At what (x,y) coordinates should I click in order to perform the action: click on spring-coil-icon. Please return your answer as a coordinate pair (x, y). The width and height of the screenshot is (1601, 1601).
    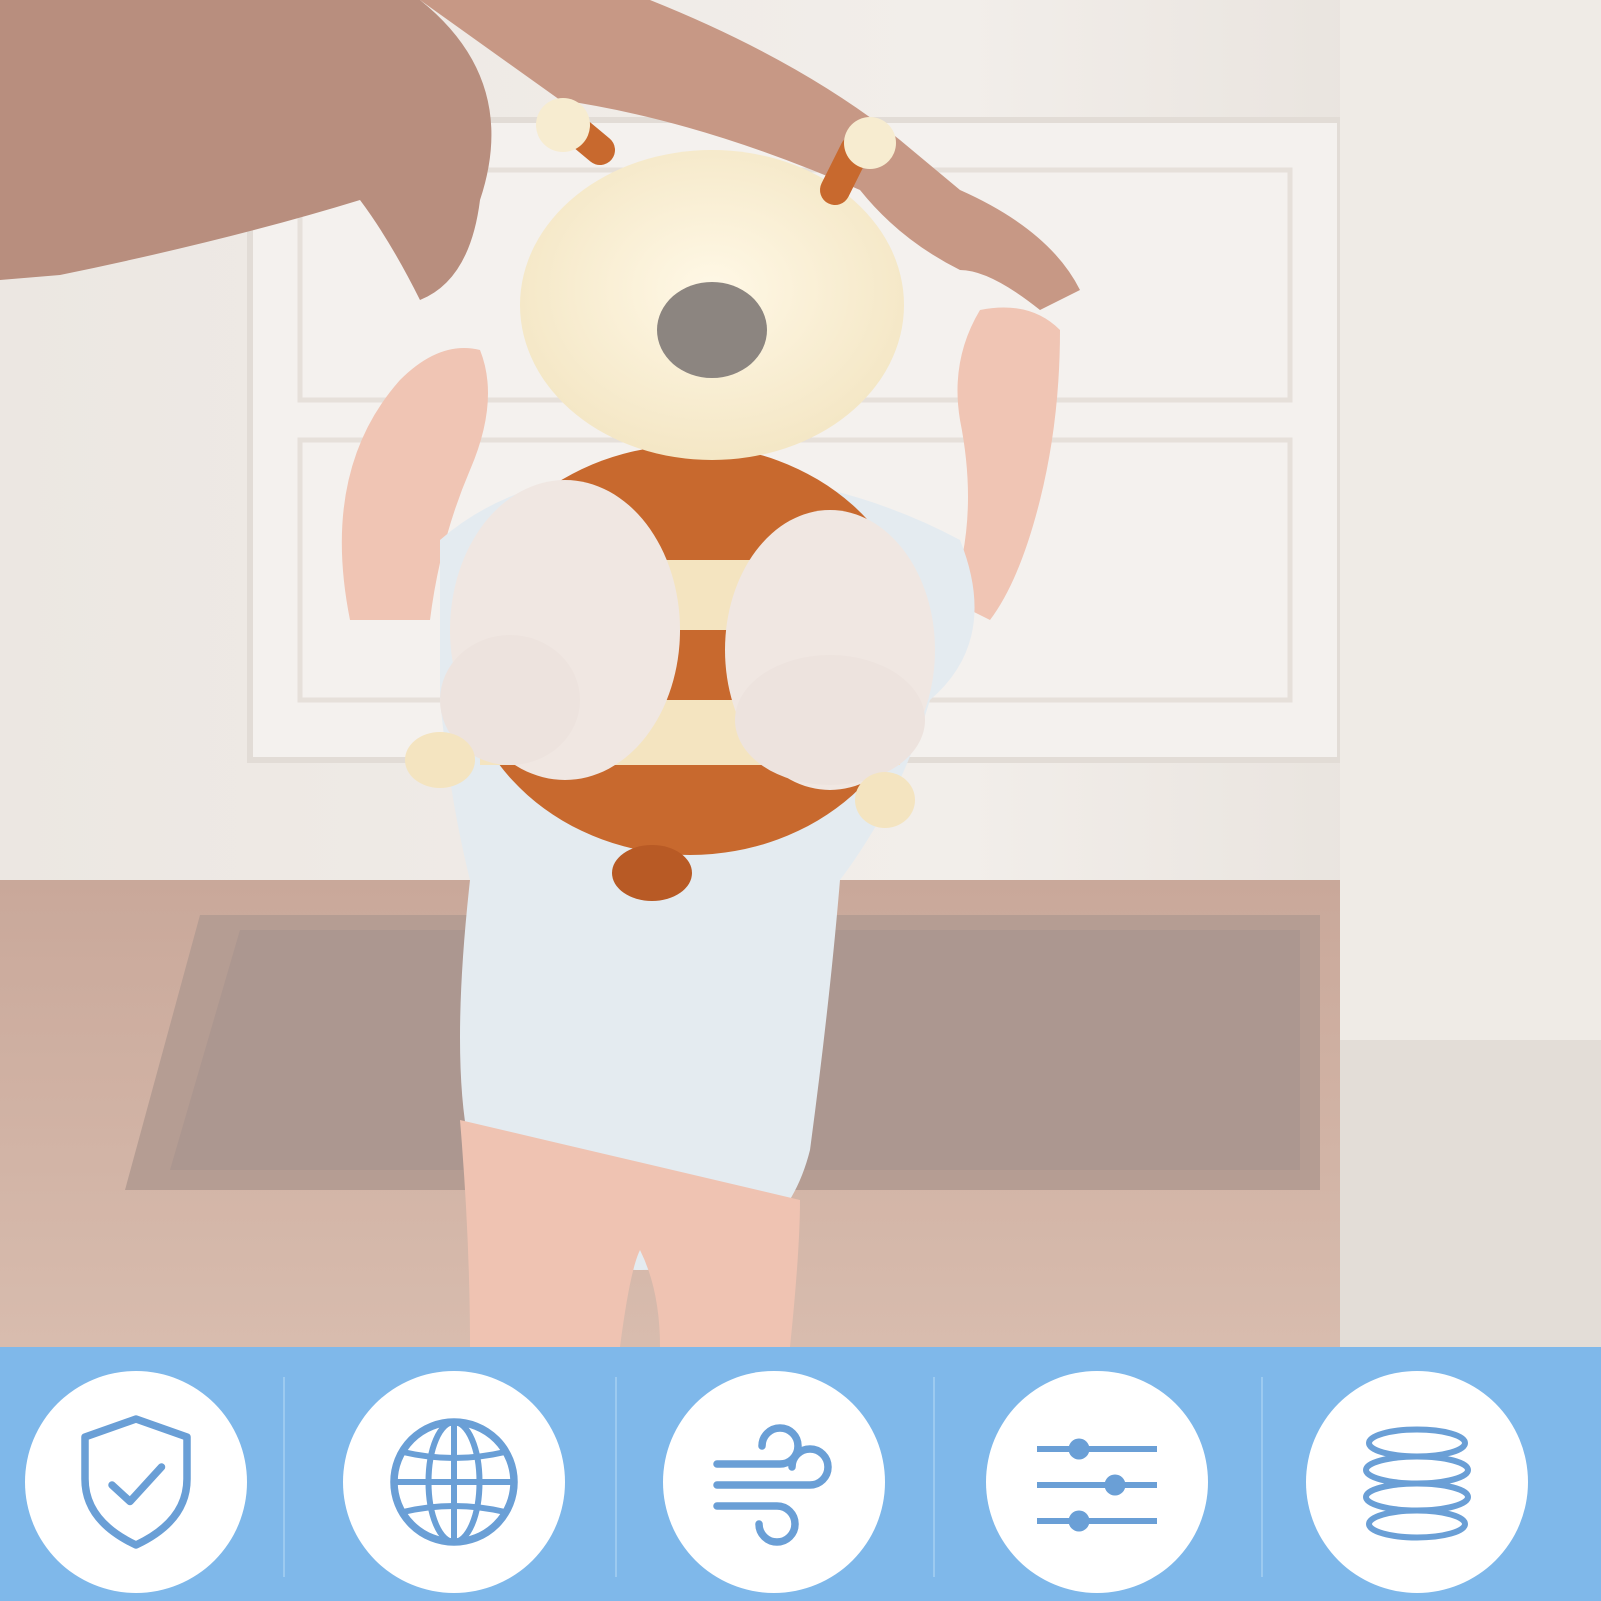
    Looking at the image, I should click on (1417, 1483).